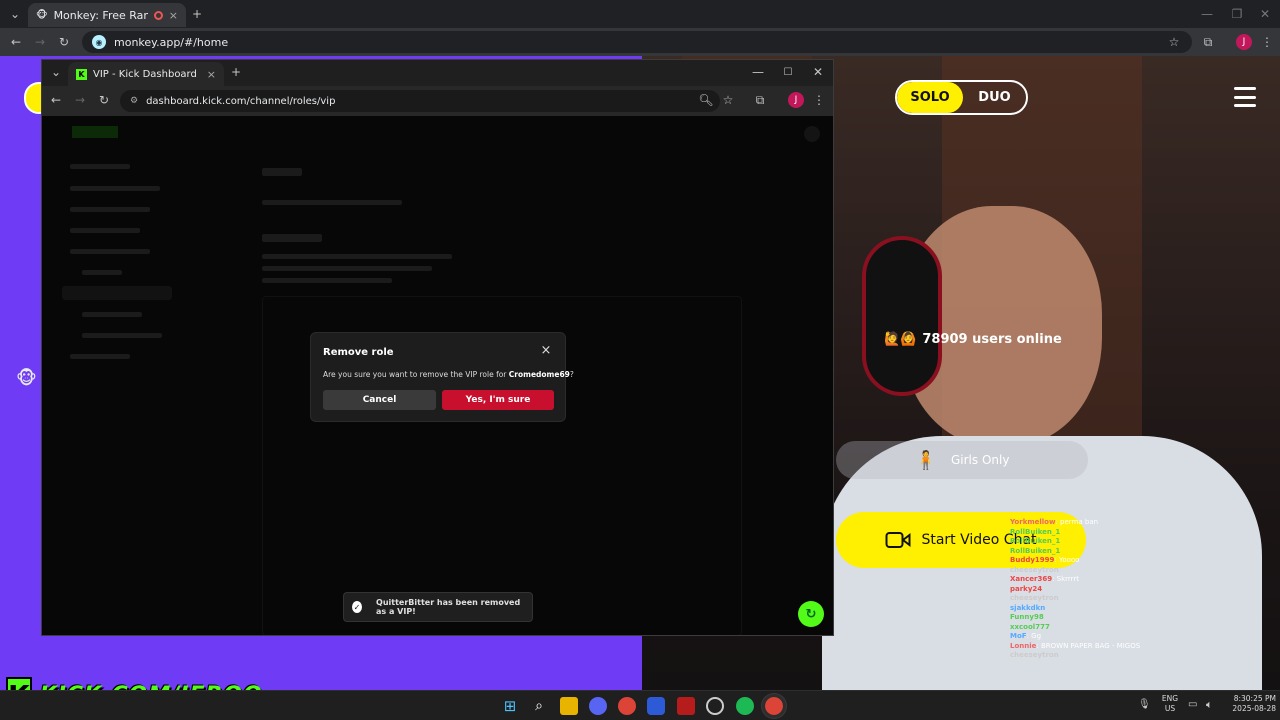 The height and width of the screenshot is (720, 1280). I want to click on chat-text: : perma ban, so click(1077, 522).